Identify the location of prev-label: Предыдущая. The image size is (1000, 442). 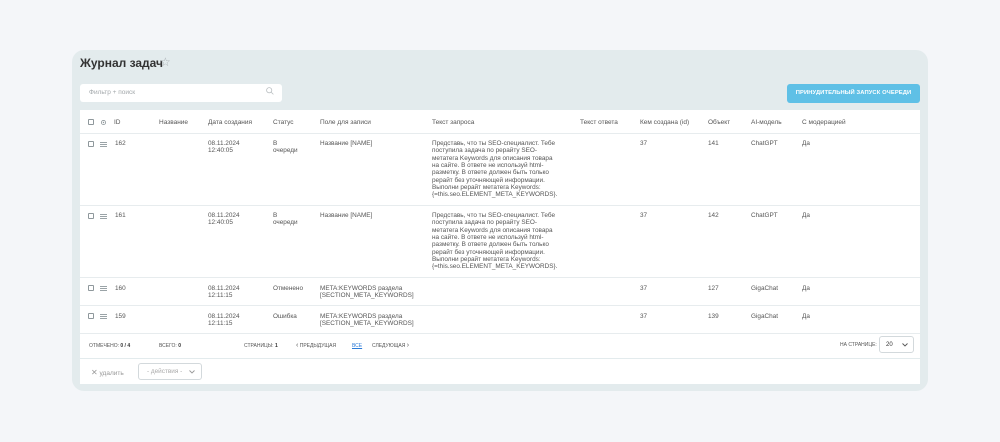
(318, 346).